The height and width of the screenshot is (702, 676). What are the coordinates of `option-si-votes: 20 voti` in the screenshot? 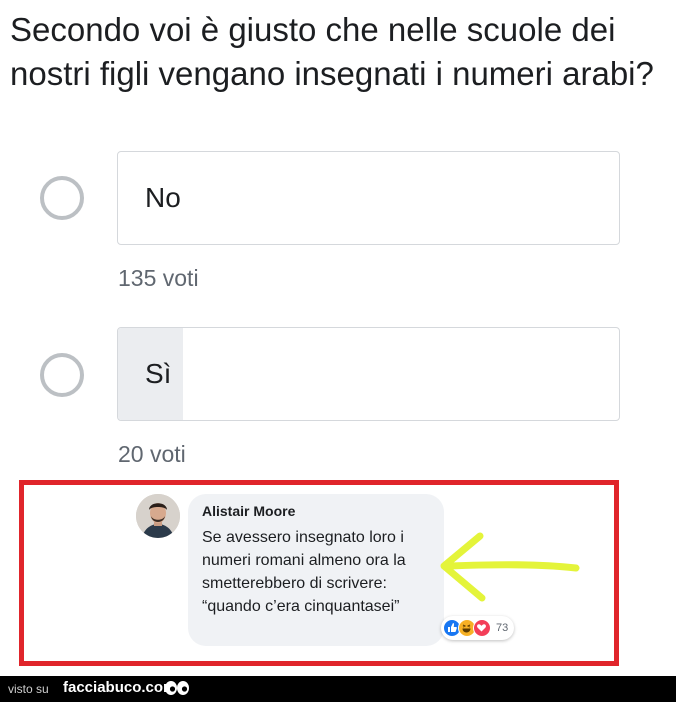 It's located at (152, 454).